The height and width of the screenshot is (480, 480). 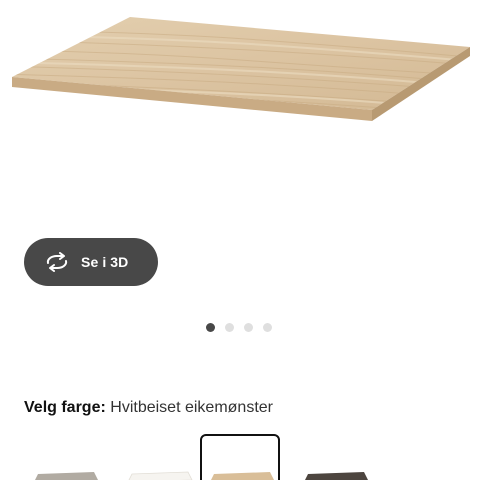 I want to click on view-in-3d-button: Se i 3D, so click(x=91, y=262).